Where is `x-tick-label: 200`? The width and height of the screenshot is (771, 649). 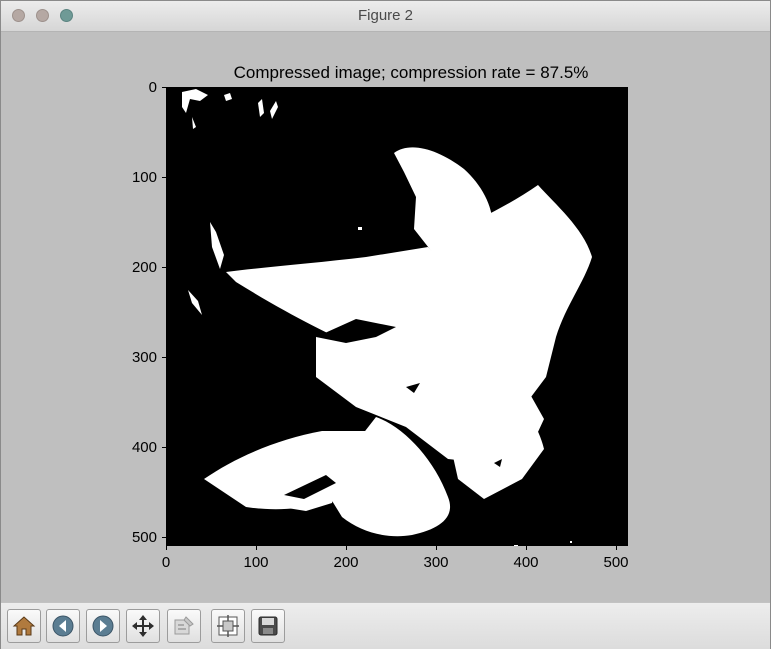
x-tick-label: 200 is located at coordinates (346, 562).